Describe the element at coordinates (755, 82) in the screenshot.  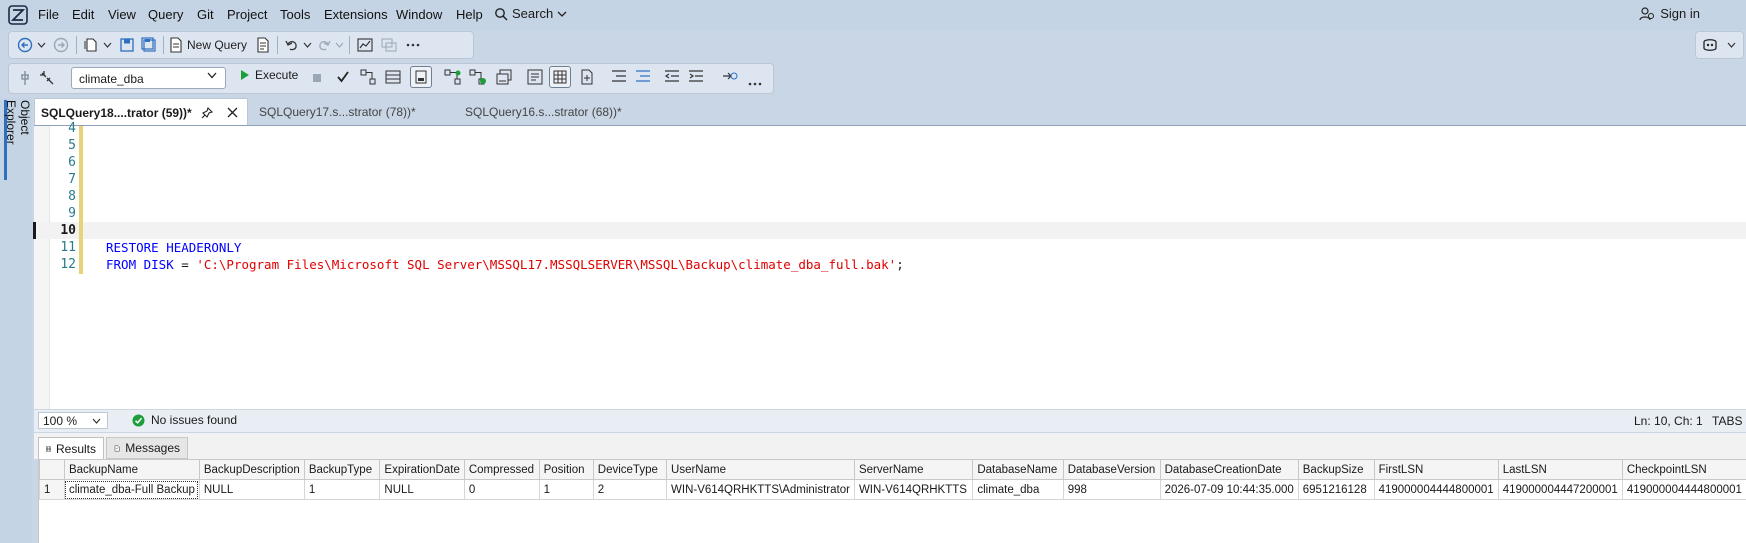
I see `toolbar2-overflow-button` at that location.